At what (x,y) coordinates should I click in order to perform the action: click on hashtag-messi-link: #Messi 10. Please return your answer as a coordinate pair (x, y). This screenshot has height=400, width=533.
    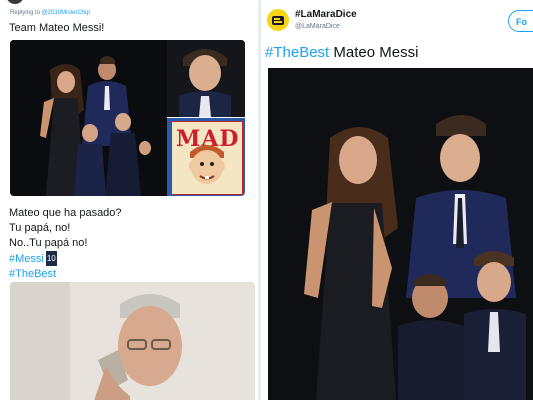
    Looking at the image, I should click on (65, 259).